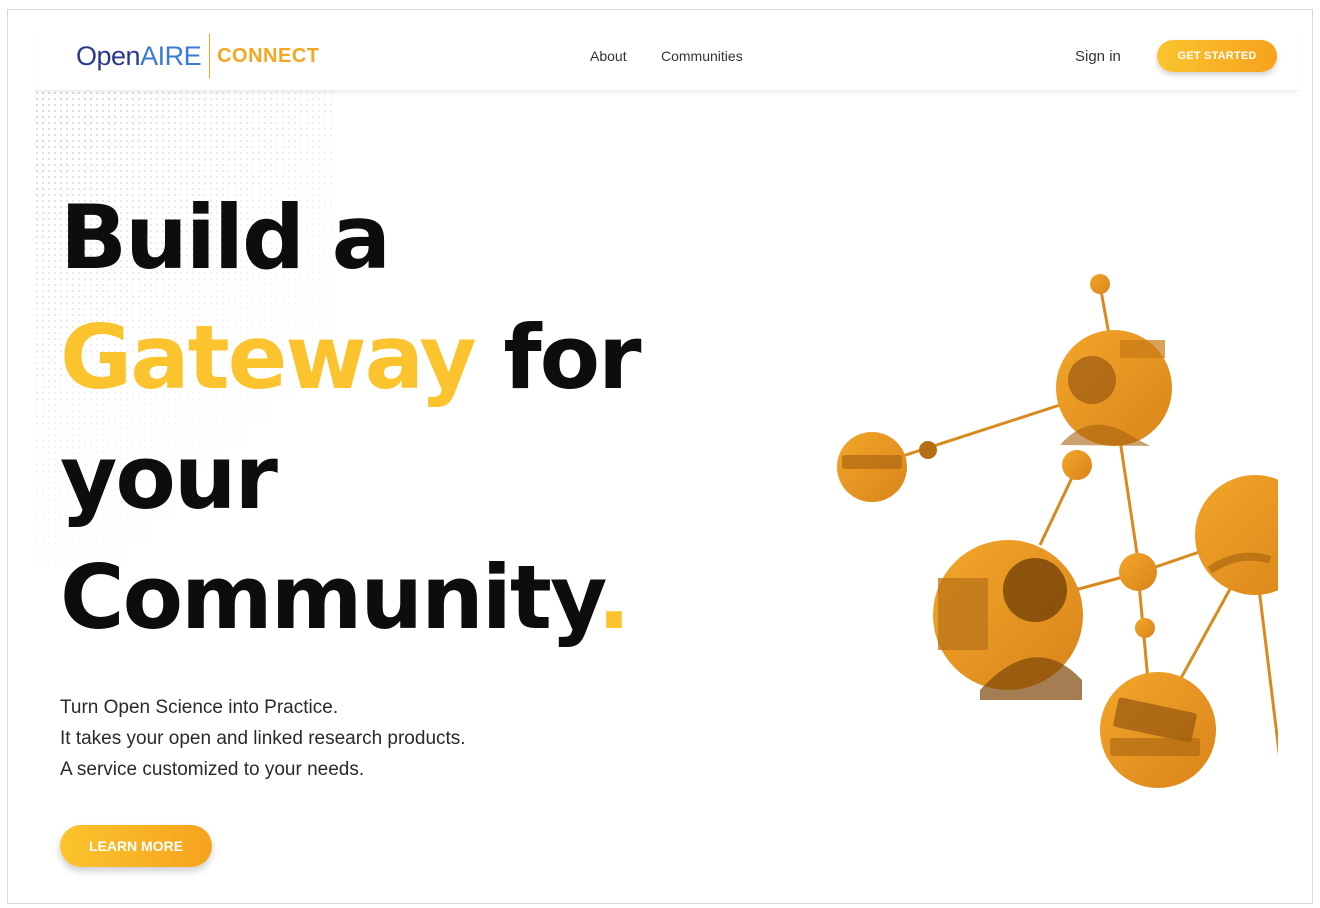 The image size is (1320, 908). Describe the element at coordinates (1100, 284) in the screenshot. I see `node-top-dot` at that location.